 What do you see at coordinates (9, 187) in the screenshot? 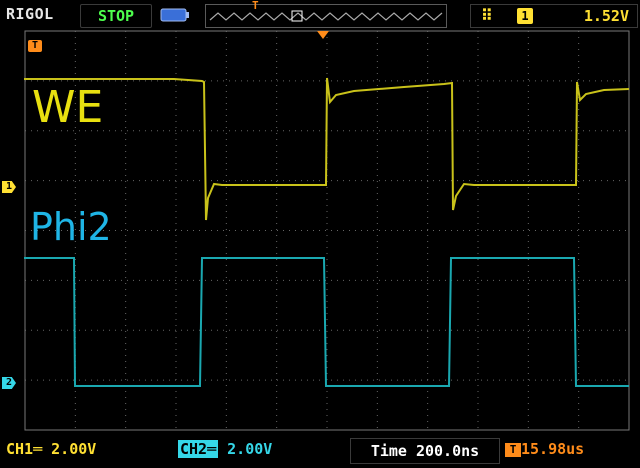
I see `ch1-ground-marker: 1` at bounding box center [9, 187].